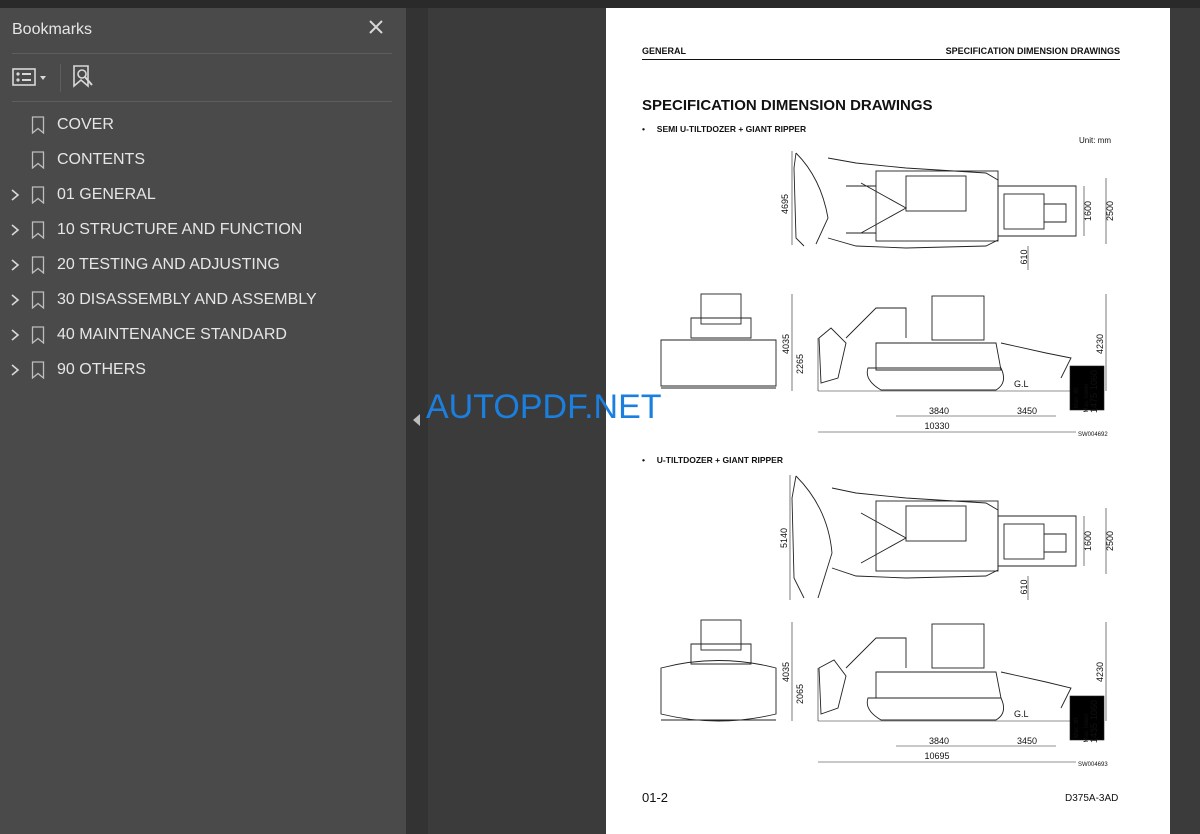 Image resolution: width=1200 pixels, height=834 pixels. Describe the element at coordinates (376, 27) in the screenshot. I see `close-icon` at that location.